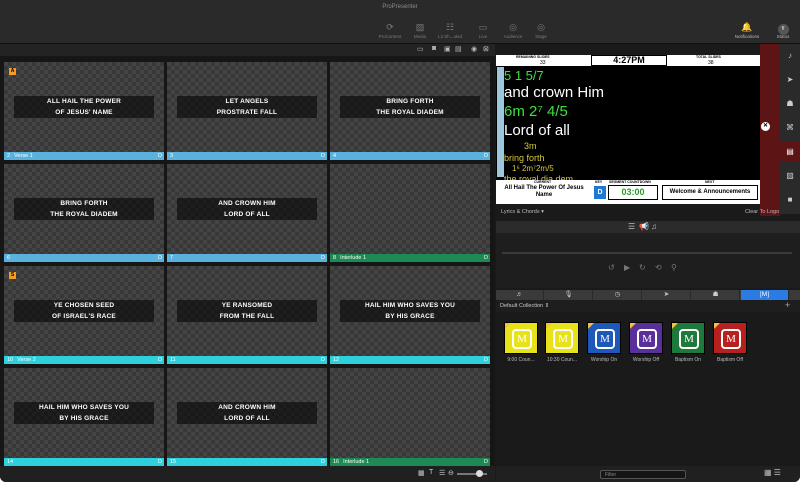 This screenshot has height=500, width=800. I want to click on rewind-icon: ↺, so click(611, 267).